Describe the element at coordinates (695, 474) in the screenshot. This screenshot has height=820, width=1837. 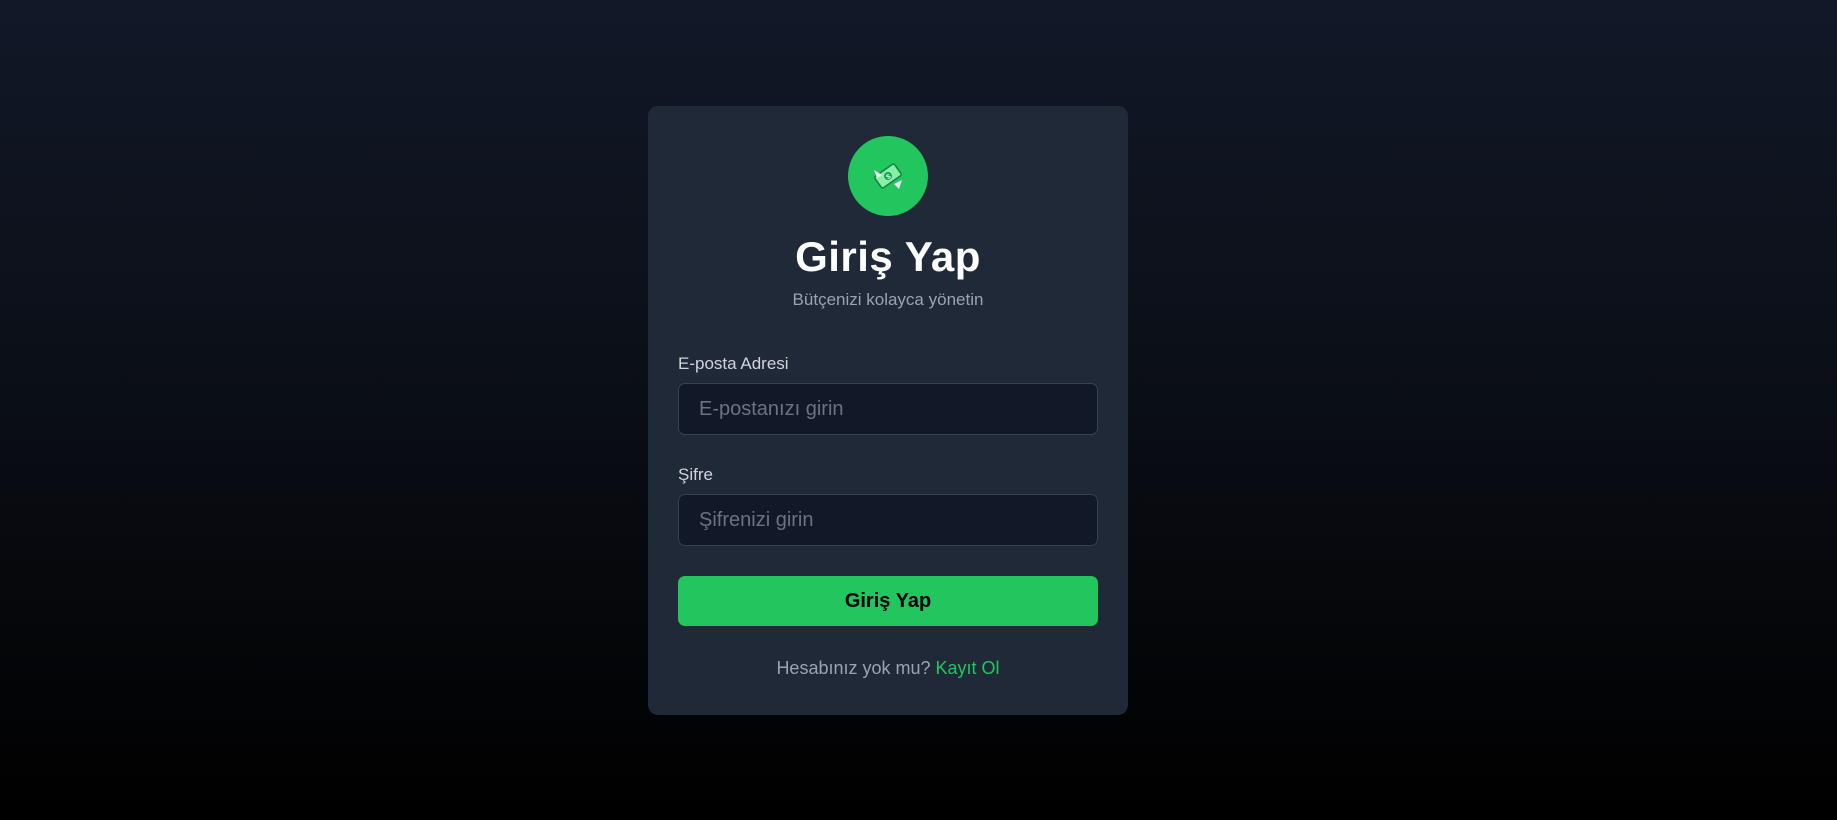
I see `password-label: Şifre` at that location.